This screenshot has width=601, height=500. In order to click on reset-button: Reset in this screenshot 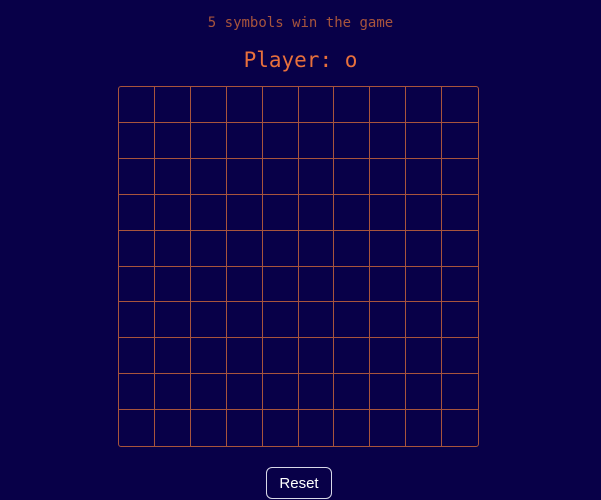, I will do `click(299, 483)`.